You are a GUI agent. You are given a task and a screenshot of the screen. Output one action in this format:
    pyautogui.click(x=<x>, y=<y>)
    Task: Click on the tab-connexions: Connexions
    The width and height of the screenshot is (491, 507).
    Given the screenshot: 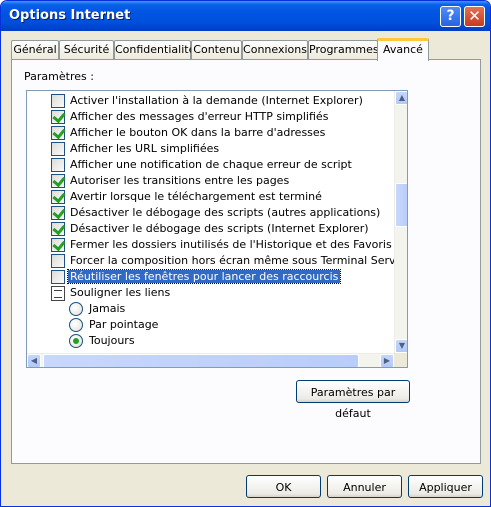 What is the action you would take?
    pyautogui.click(x=275, y=50)
    